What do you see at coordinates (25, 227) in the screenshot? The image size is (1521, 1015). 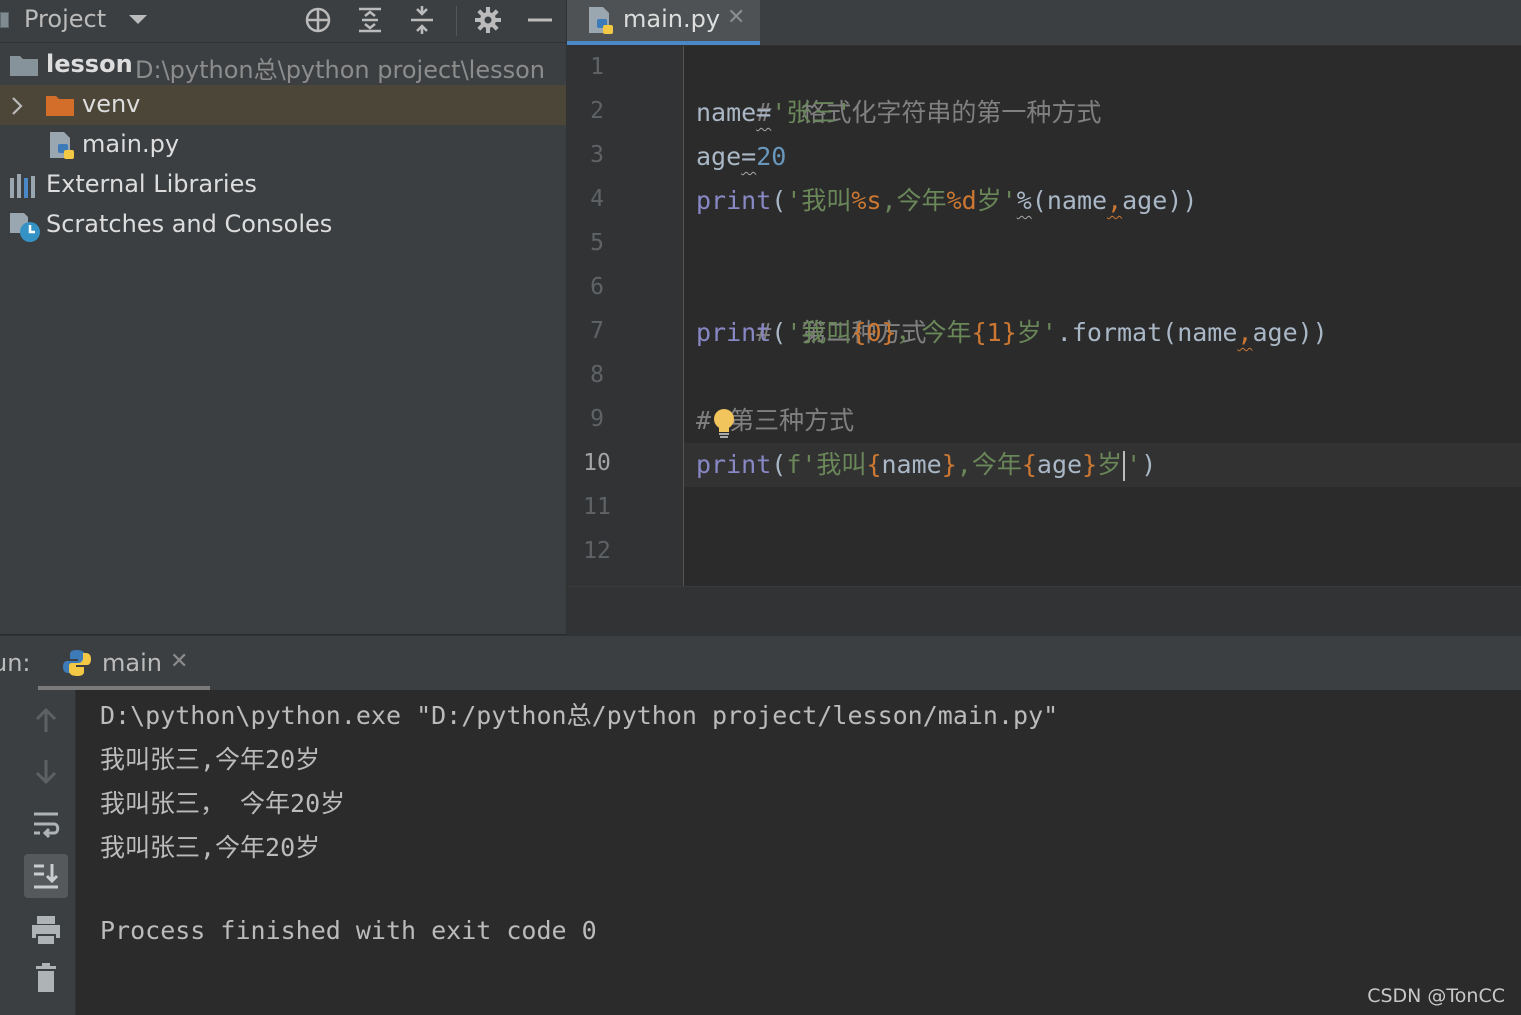 I see `scratches-icon` at bounding box center [25, 227].